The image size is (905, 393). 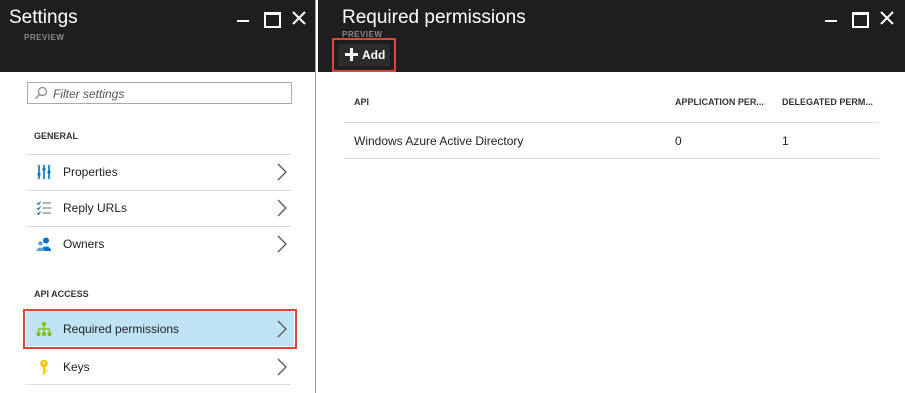 I want to click on filter-settings-box, so click(x=159, y=93).